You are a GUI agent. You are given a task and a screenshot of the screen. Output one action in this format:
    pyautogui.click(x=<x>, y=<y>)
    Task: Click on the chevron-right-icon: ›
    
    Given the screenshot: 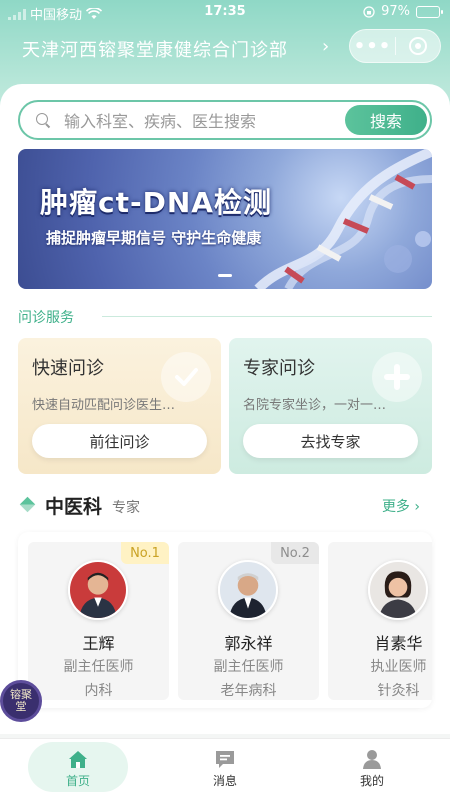 What is the action you would take?
    pyautogui.click(x=325, y=46)
    